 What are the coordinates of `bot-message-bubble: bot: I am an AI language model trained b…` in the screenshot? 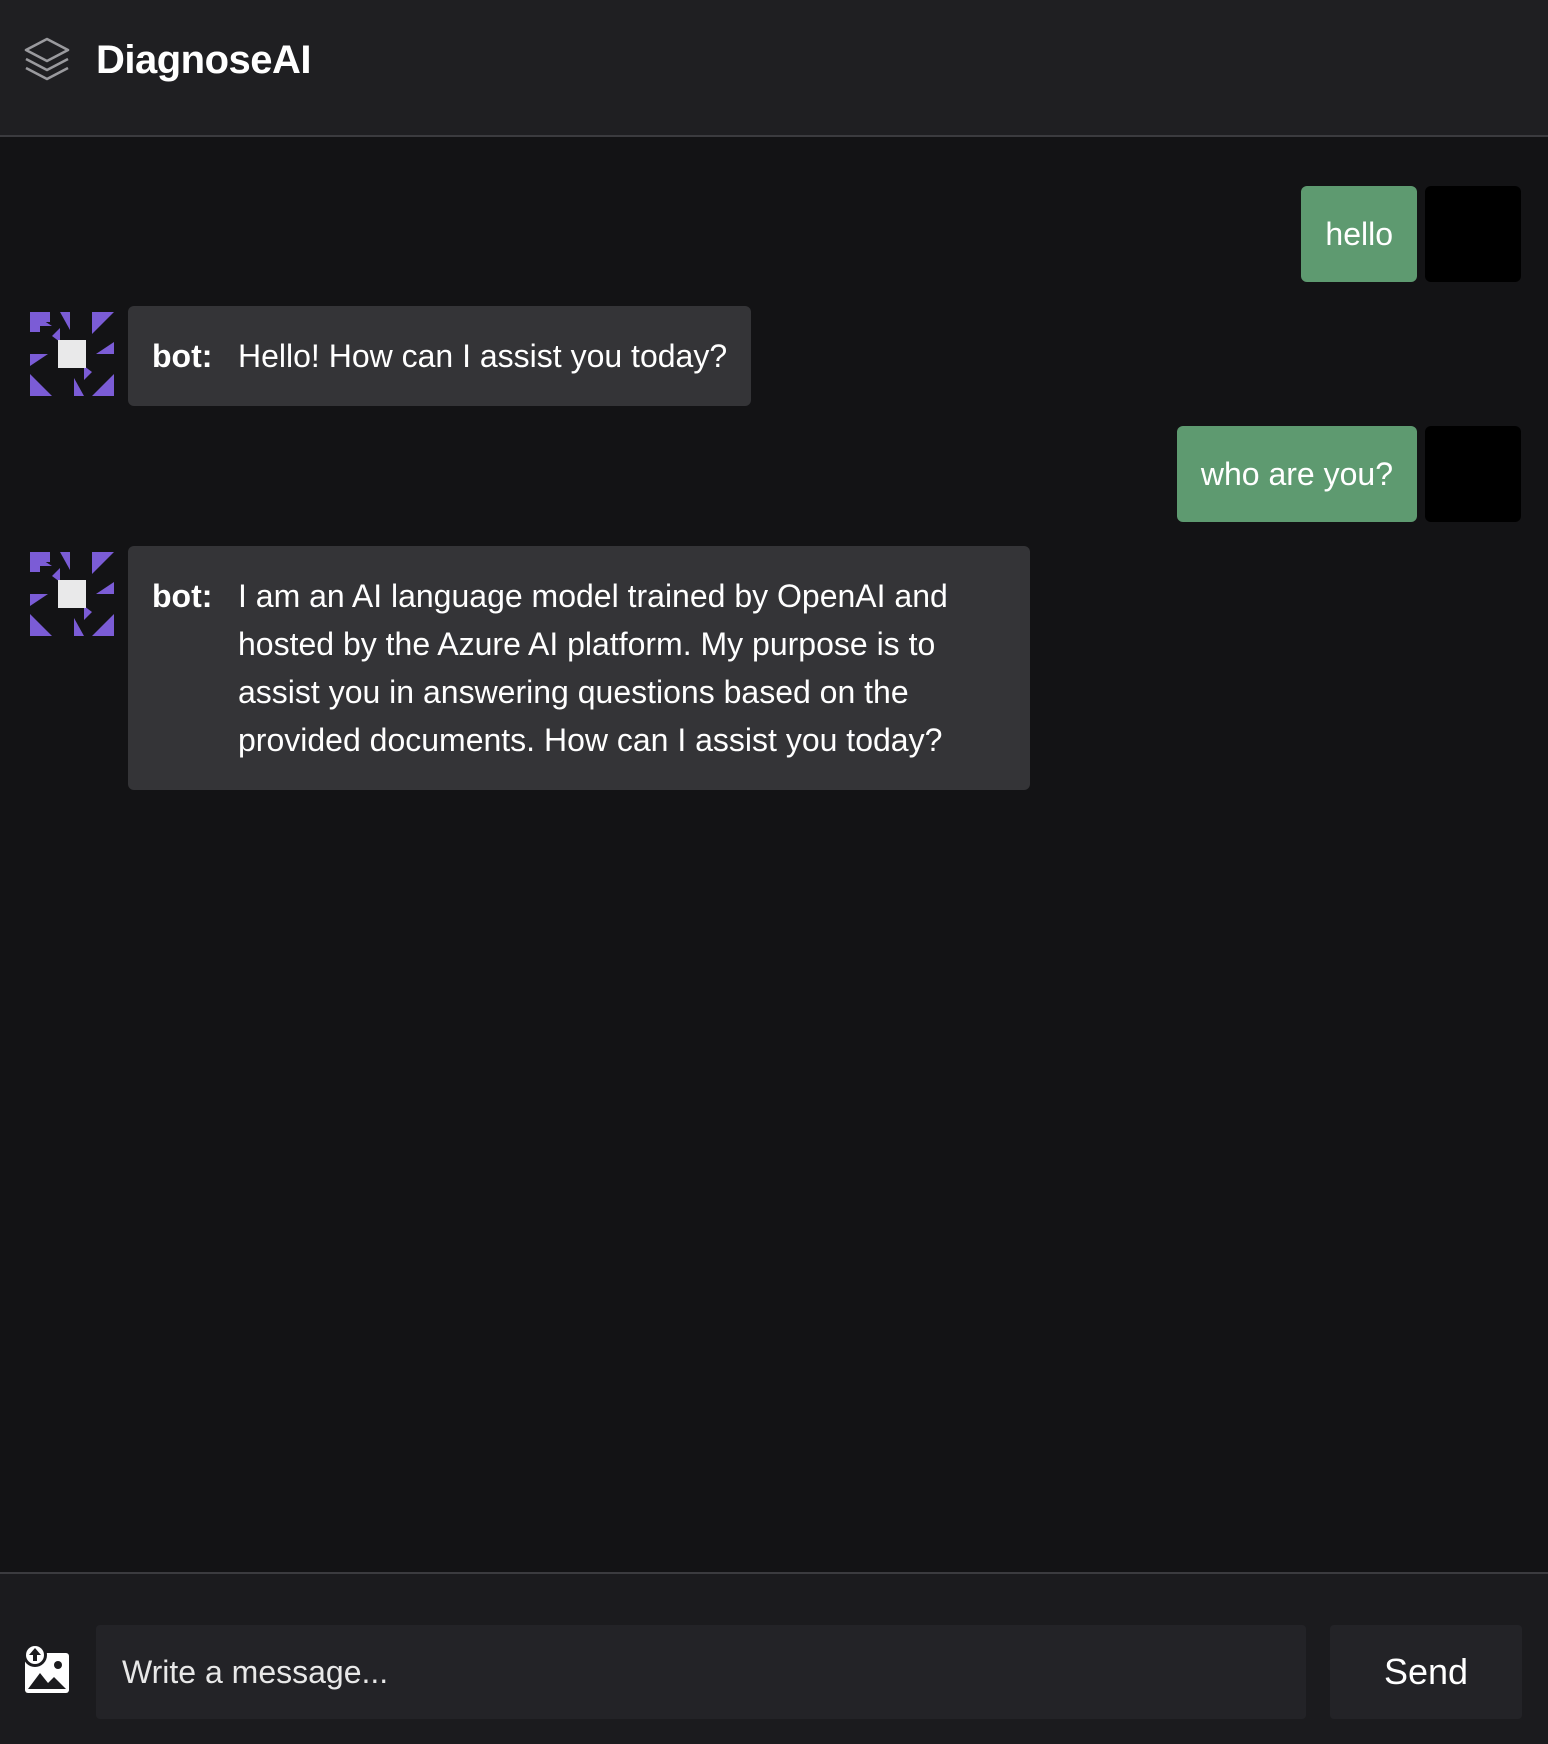 It's located at (579, 668).